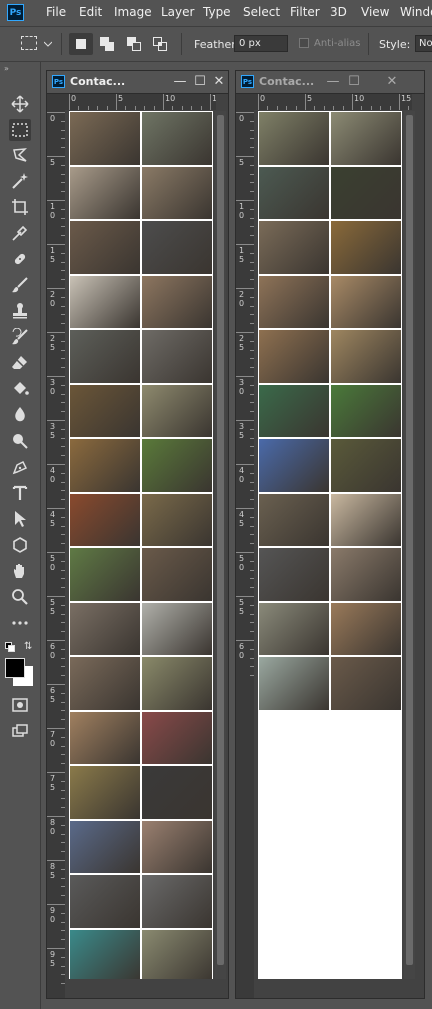  Describe the element at coordinates (20, 519) in the screenshot. I see `path-selection-tool-icon` at that location.